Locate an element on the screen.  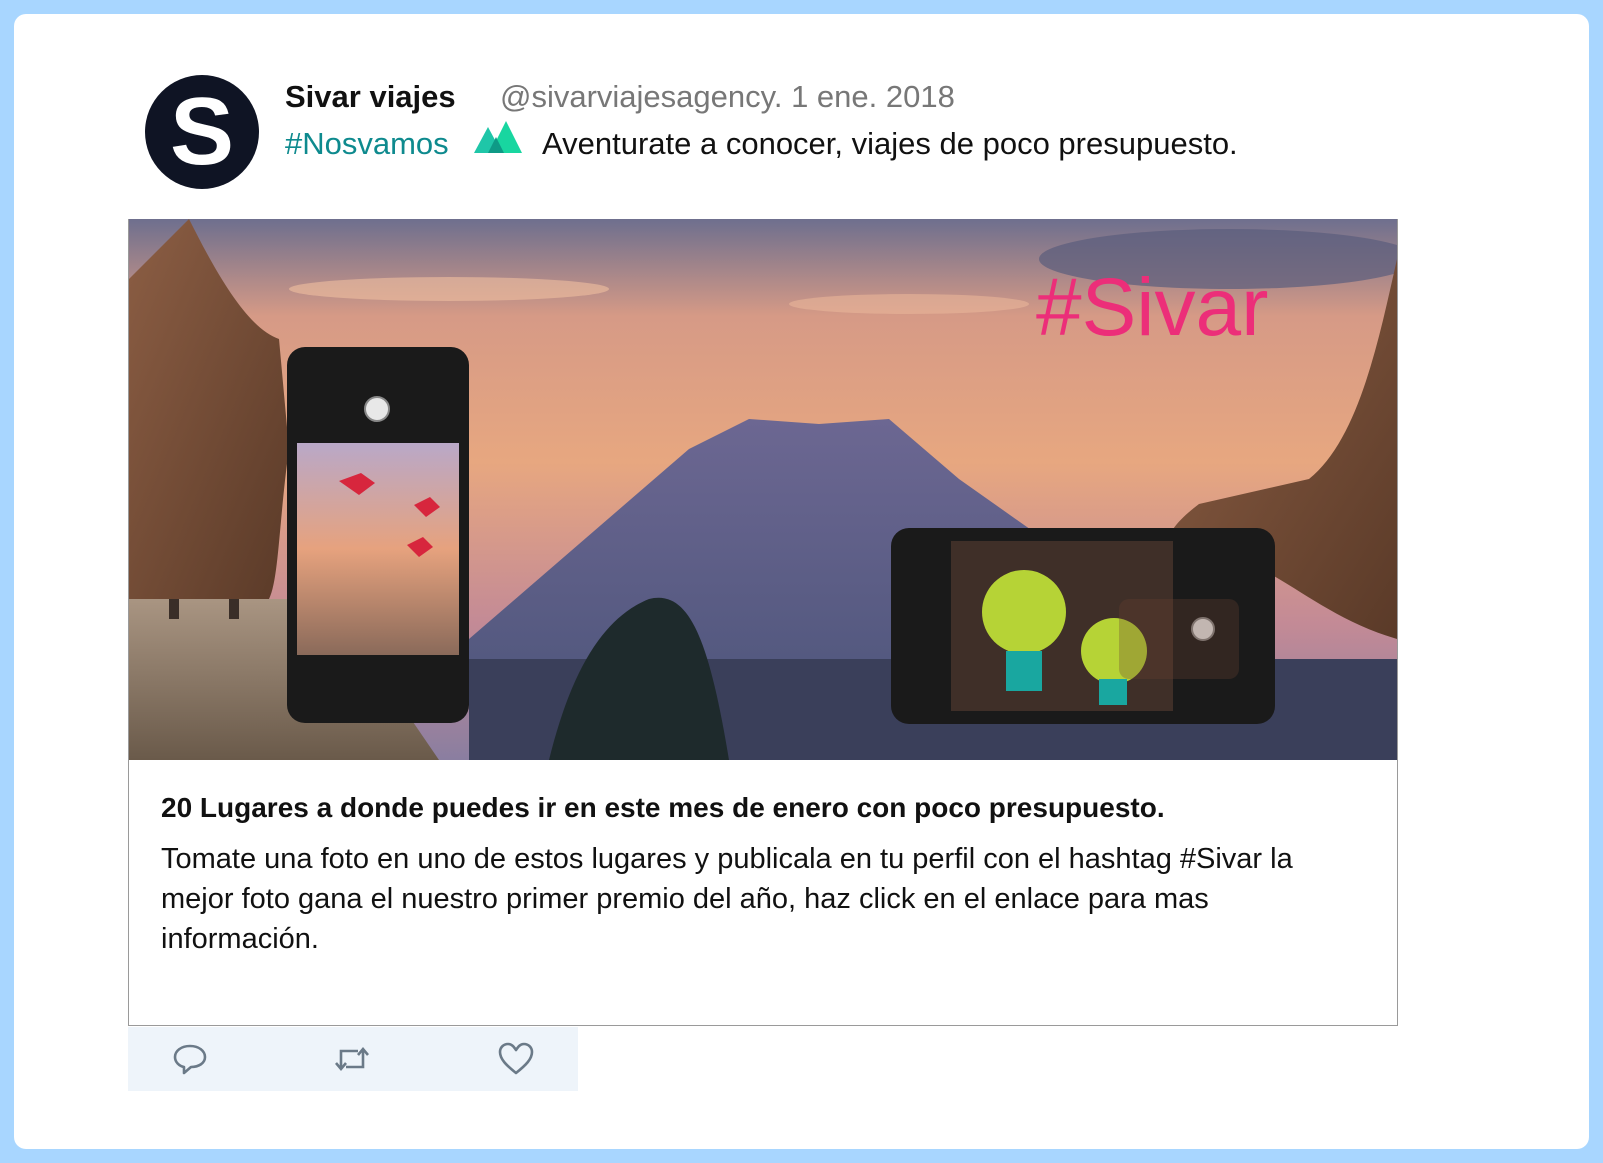
card-overlay-hashtag: #Sivar is located at coordinates (1152, 307).